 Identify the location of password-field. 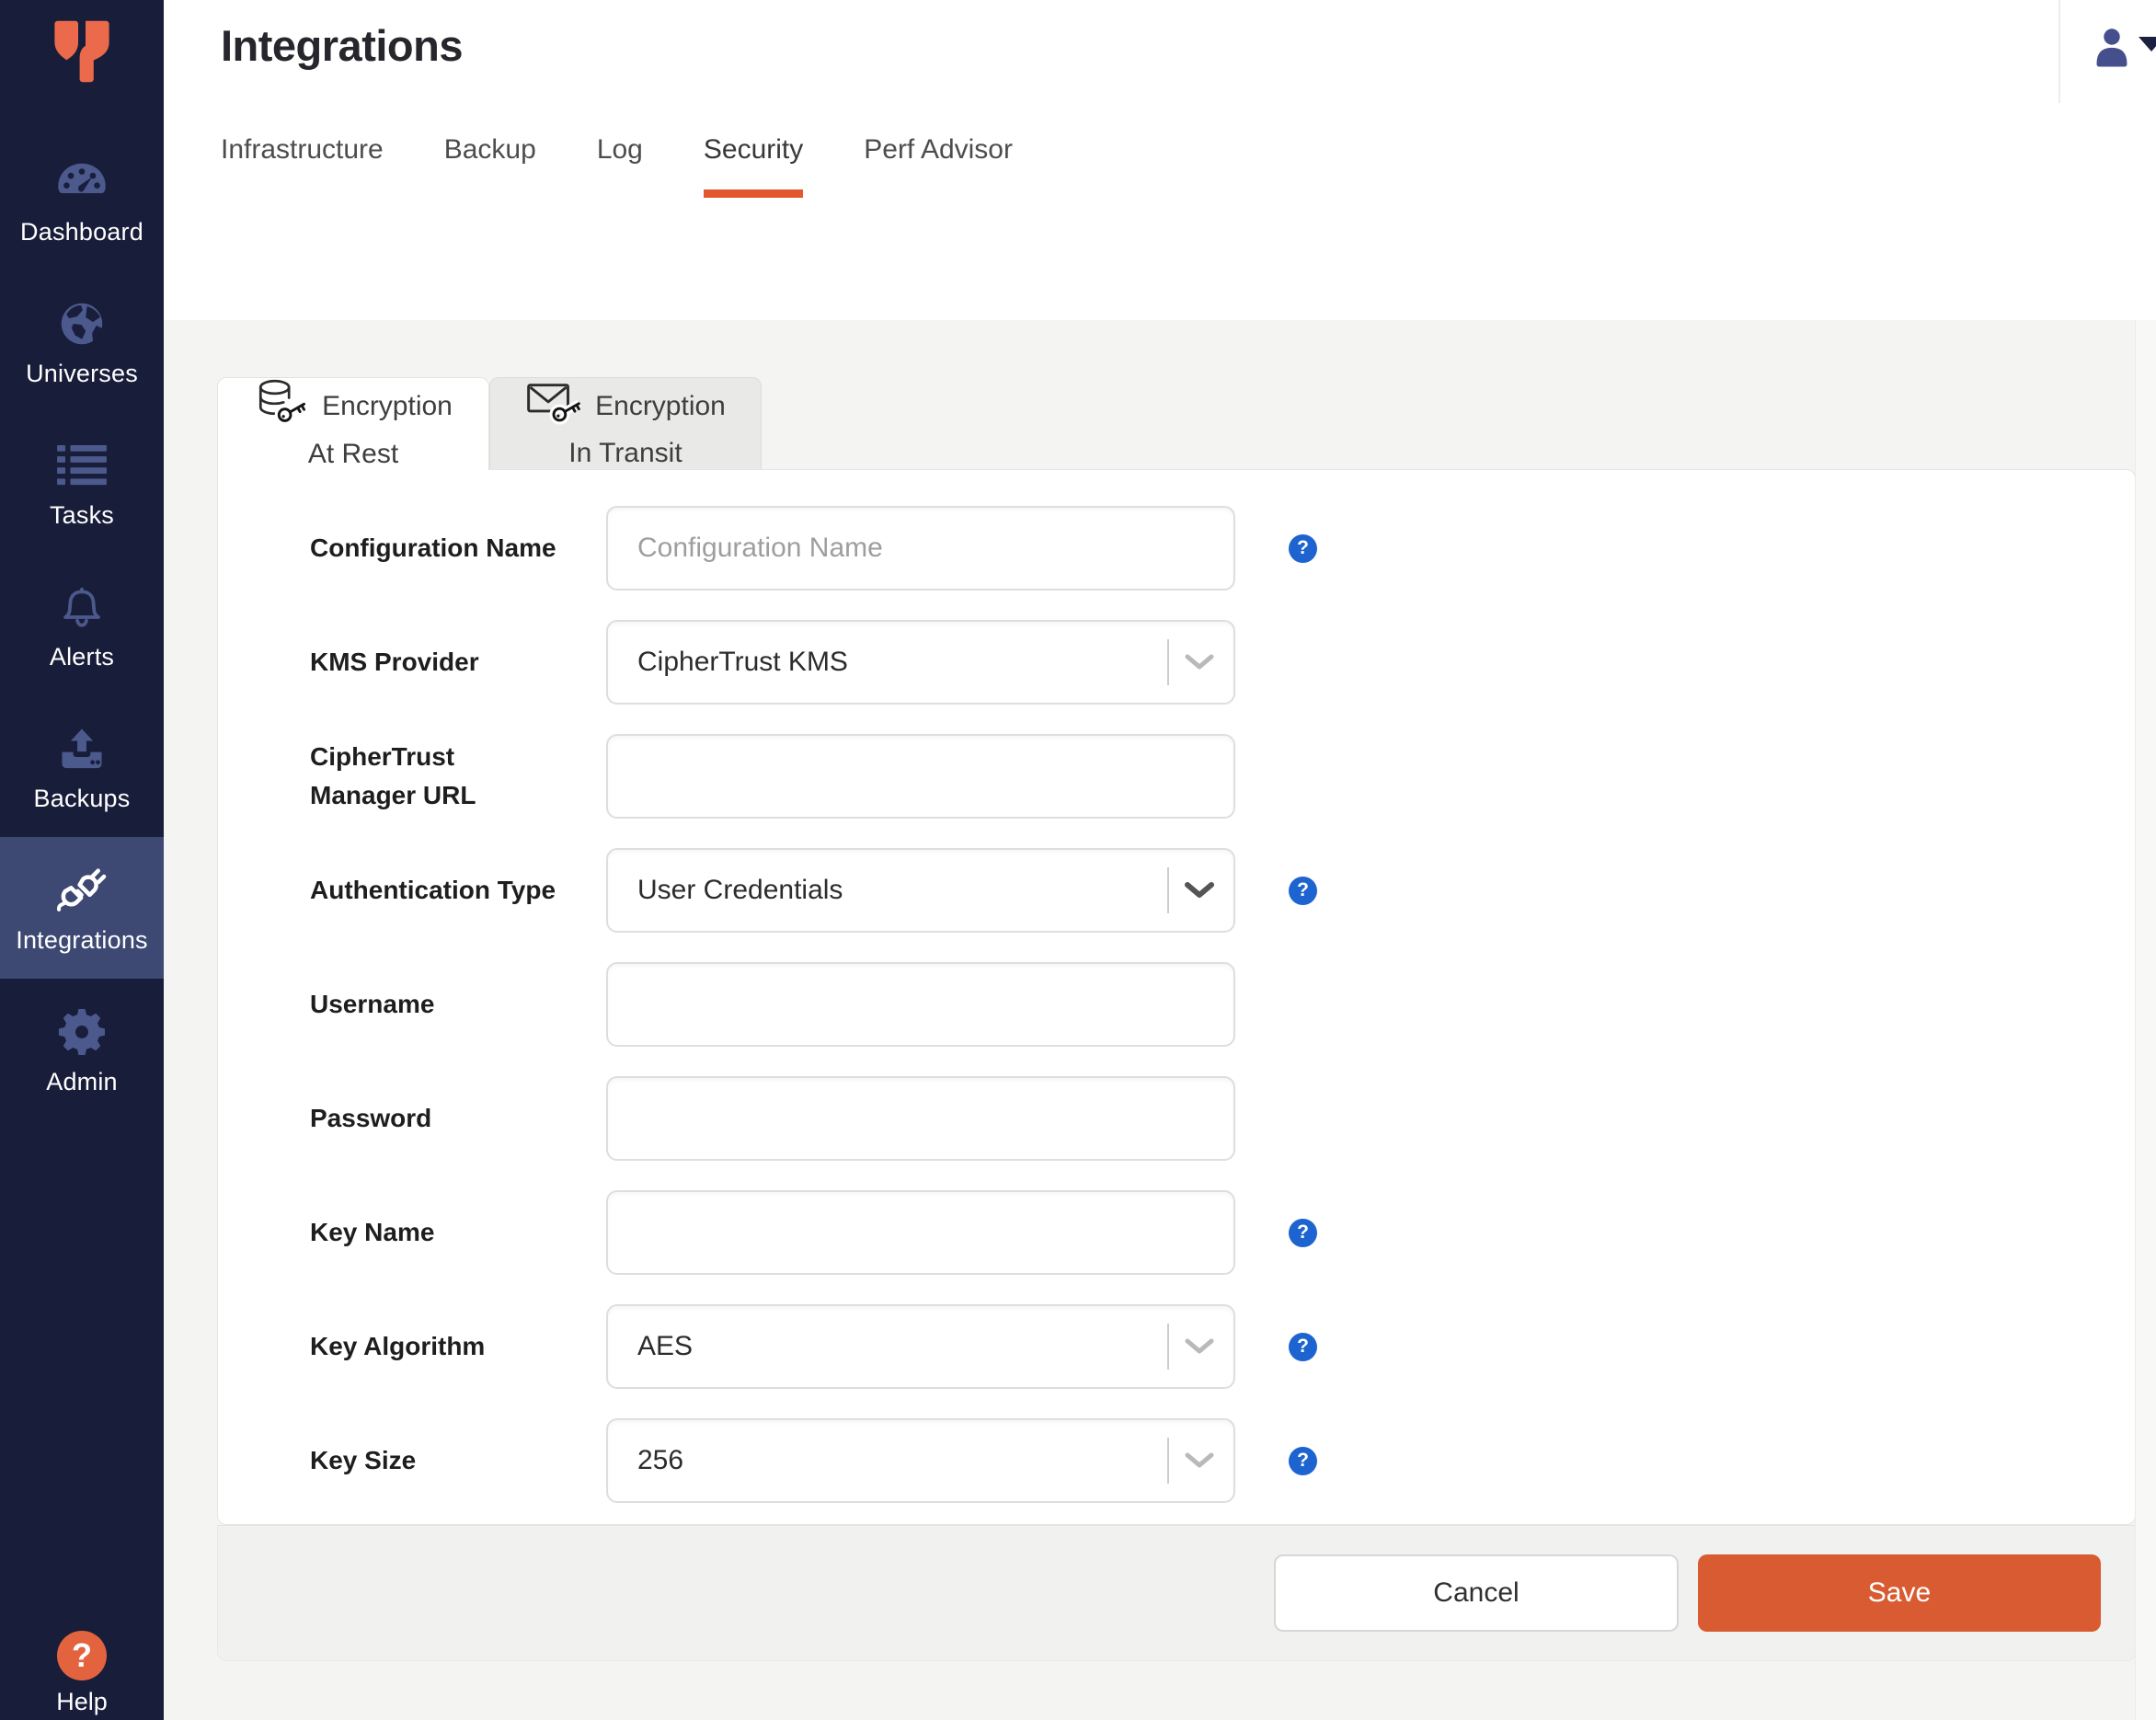
(921, 1118).